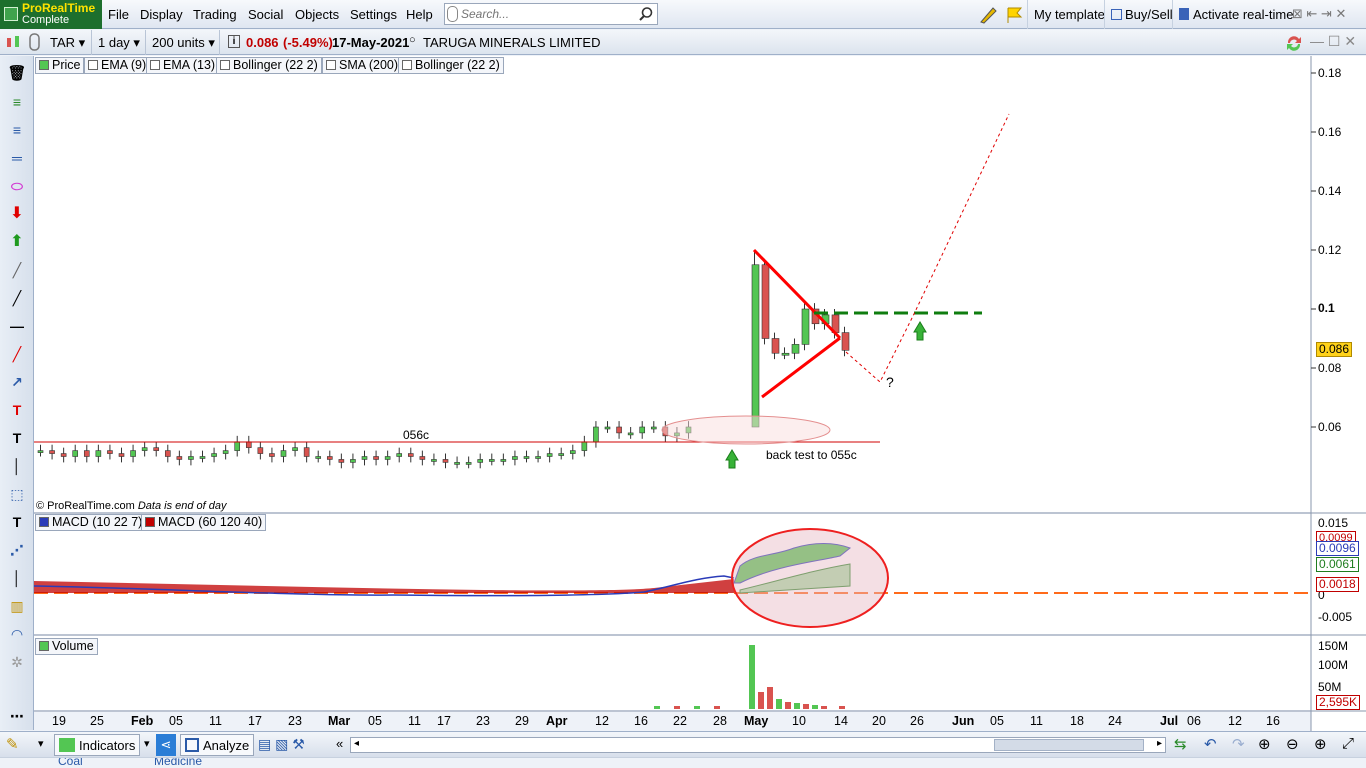 The height and width of the screenshot is (768, 1366). I want to click on menu-social: Social, so click(265, 14).